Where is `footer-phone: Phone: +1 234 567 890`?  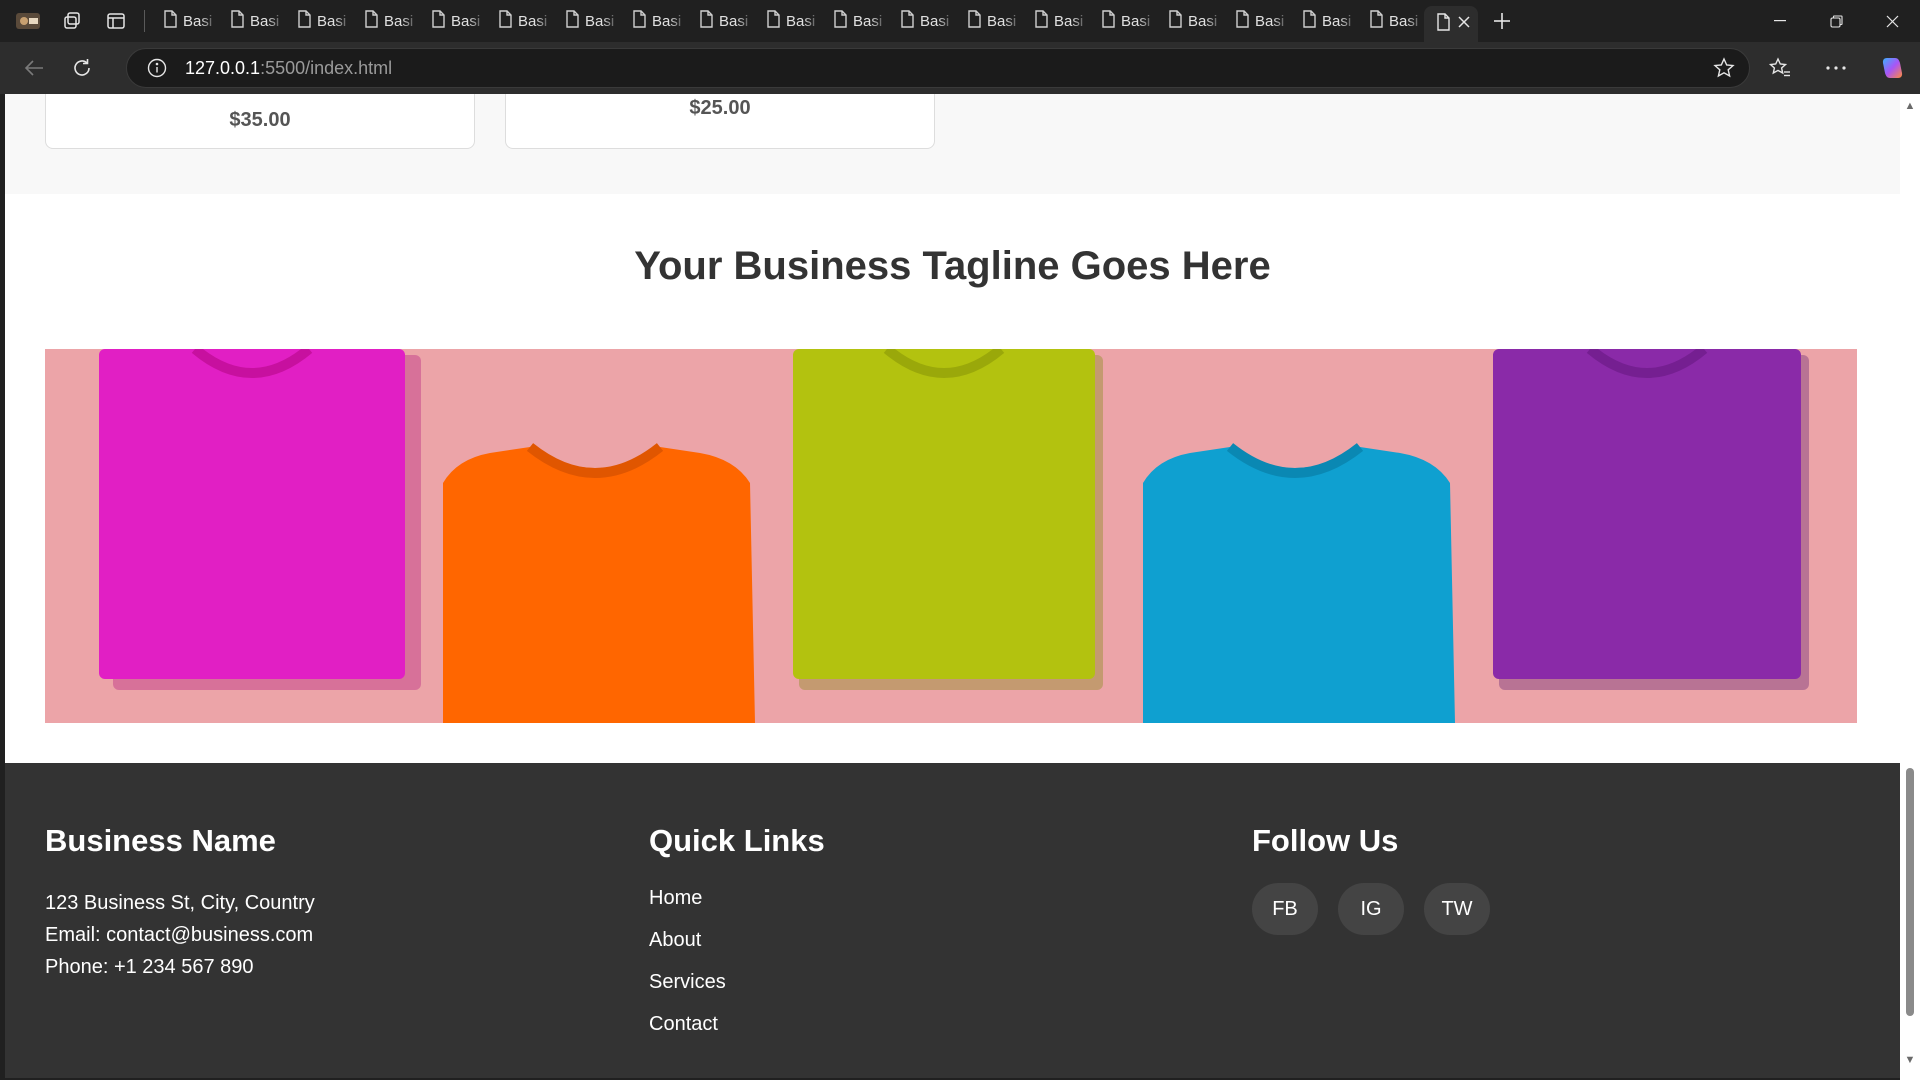
footer-phone: Phone: +1 234 567 890 is located at coordinates (149, 967).